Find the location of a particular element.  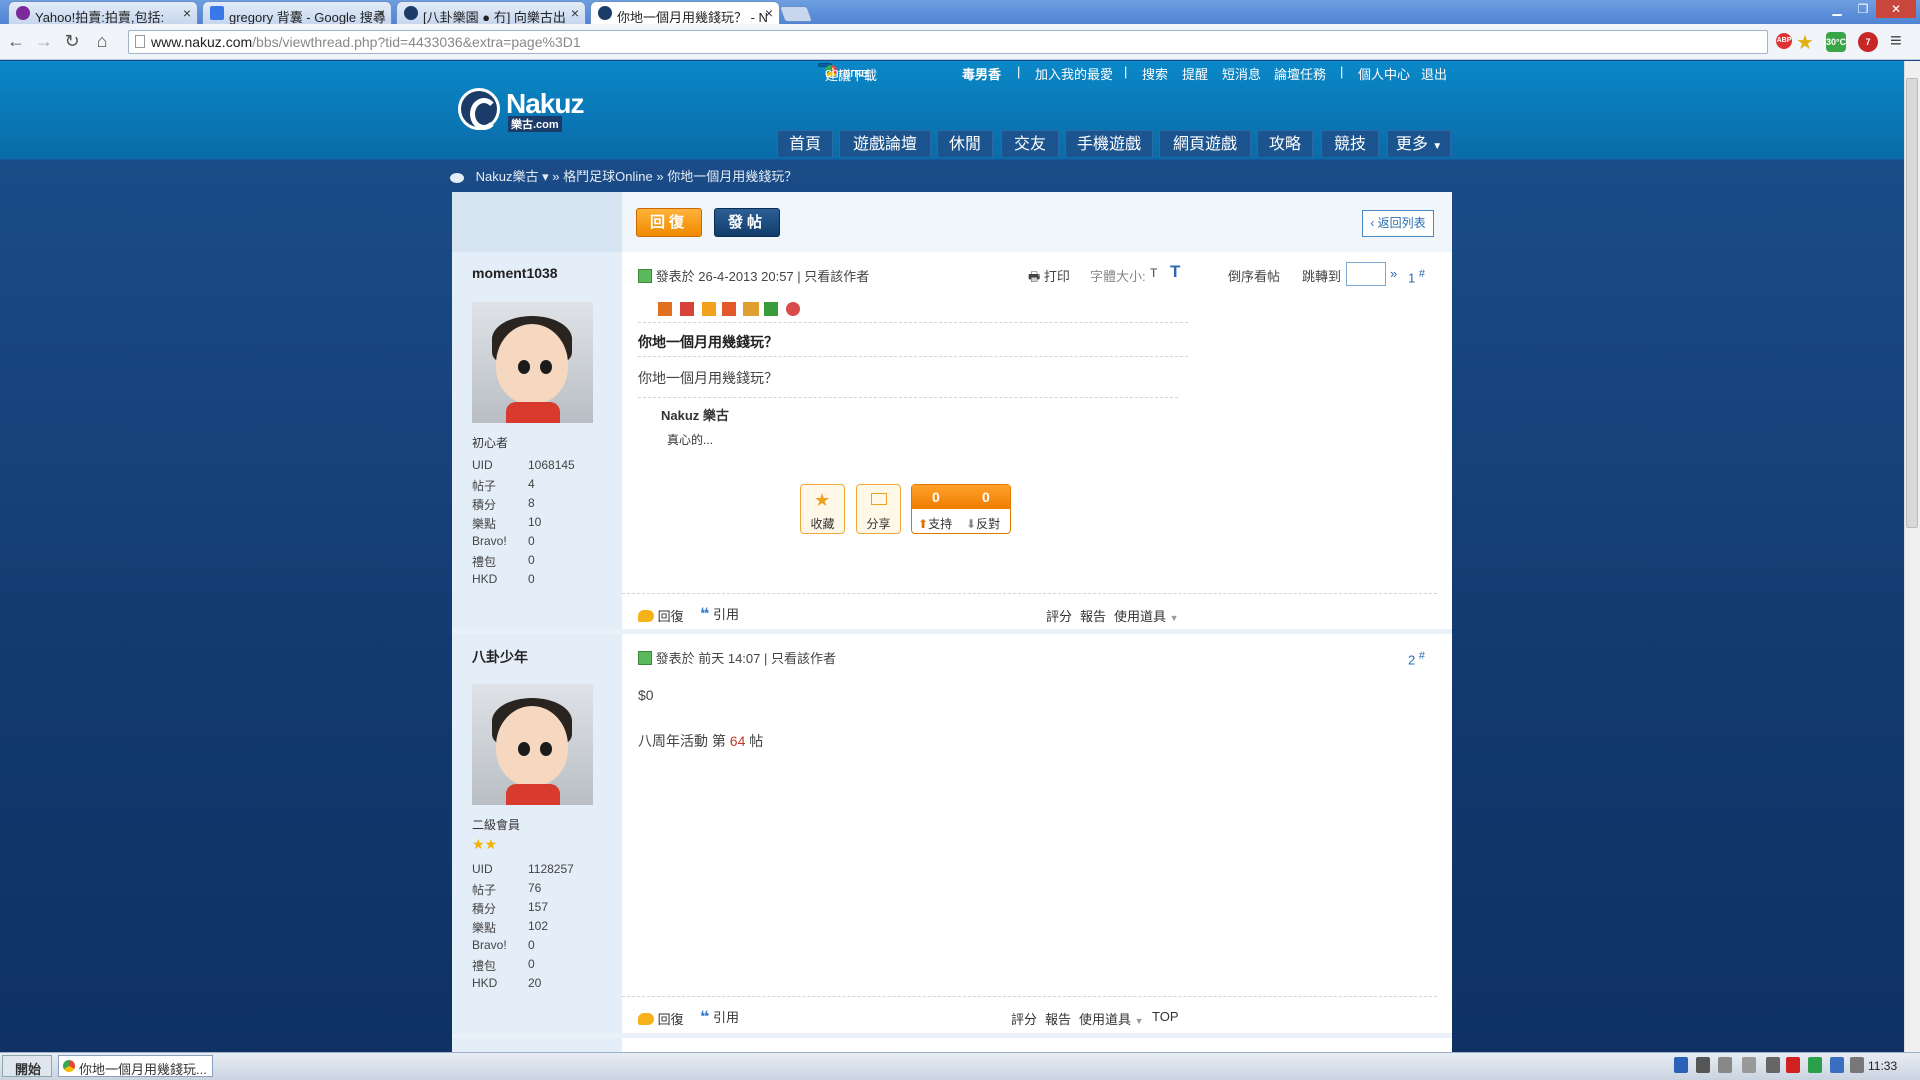

reload-icon: ↻ is located at coordinates (72, 42).